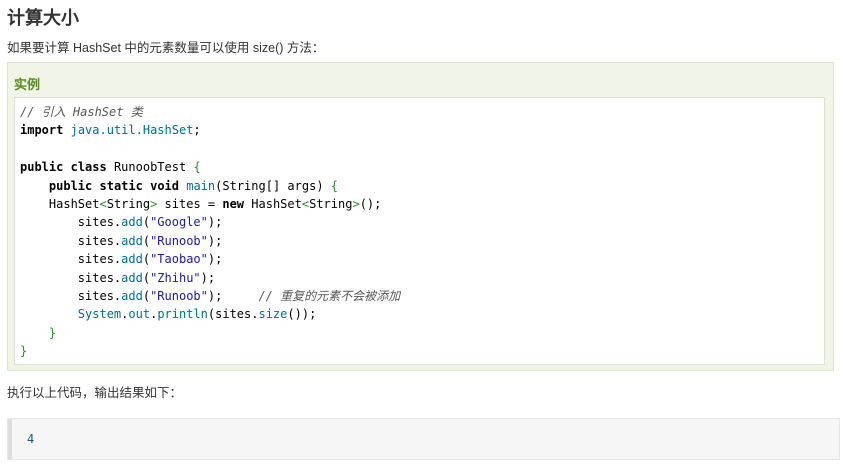 The image size is (843, 465). Describe the element at coordinates (27, 84) in the screenshot. I see `example-title: 实例` at that location.